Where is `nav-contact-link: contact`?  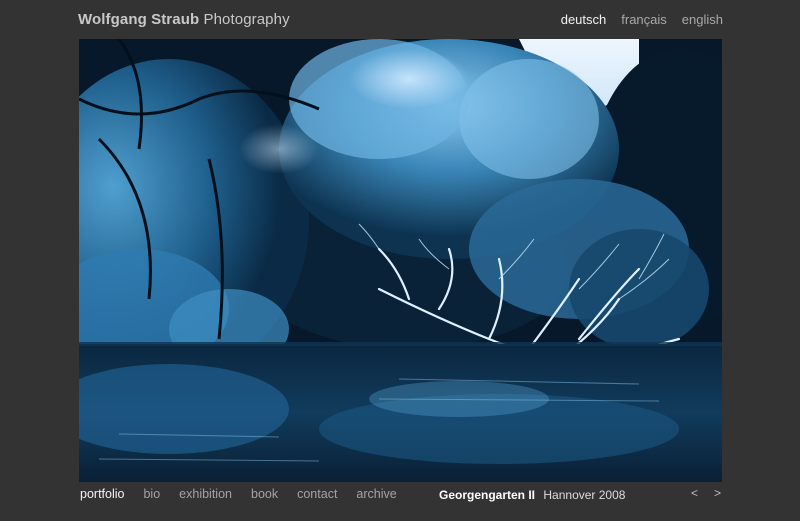
nav-contact-link: contact is located at coordinates (317, 494).